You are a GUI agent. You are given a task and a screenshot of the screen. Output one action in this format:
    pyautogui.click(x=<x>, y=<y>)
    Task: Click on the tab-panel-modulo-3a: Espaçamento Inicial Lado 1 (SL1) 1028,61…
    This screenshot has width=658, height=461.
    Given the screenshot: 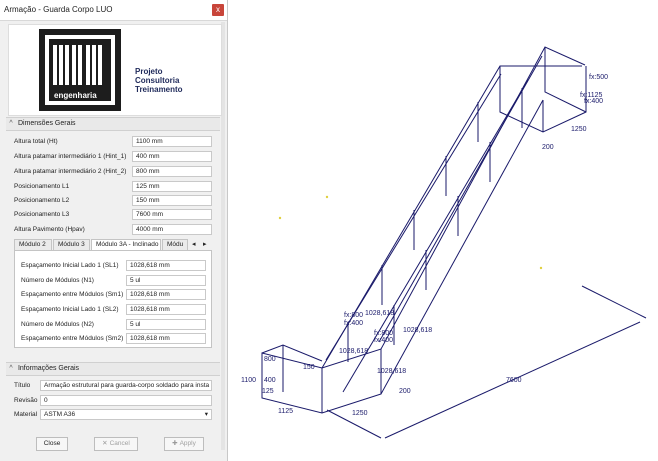 What is the action you would take?
    pyautogui.click(x=113, y=299)
    